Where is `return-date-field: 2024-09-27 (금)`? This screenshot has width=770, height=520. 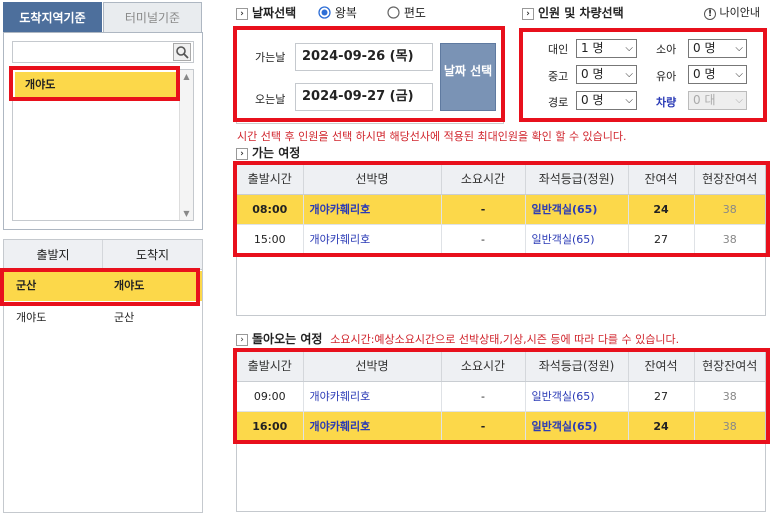 return-date-field: 2024-09-27 (금) is located at coordinates (364, 97).